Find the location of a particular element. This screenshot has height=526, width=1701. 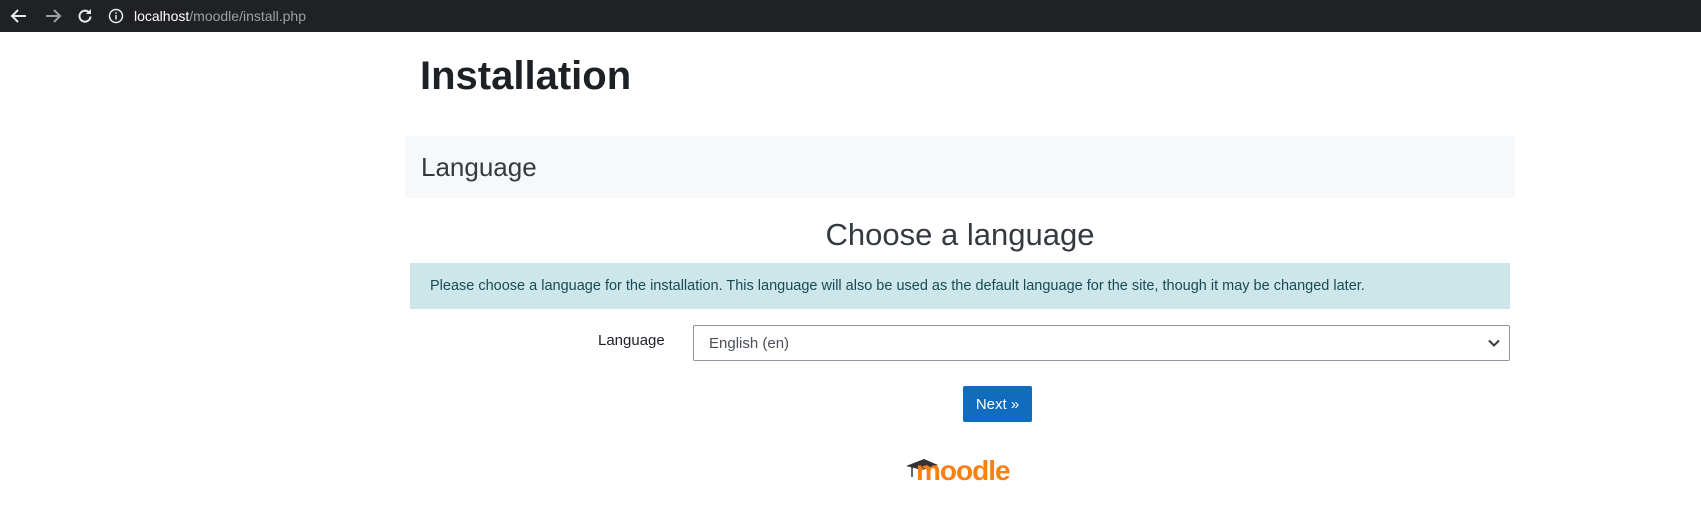

page-title: Installation is located at coordinates (526, 76).